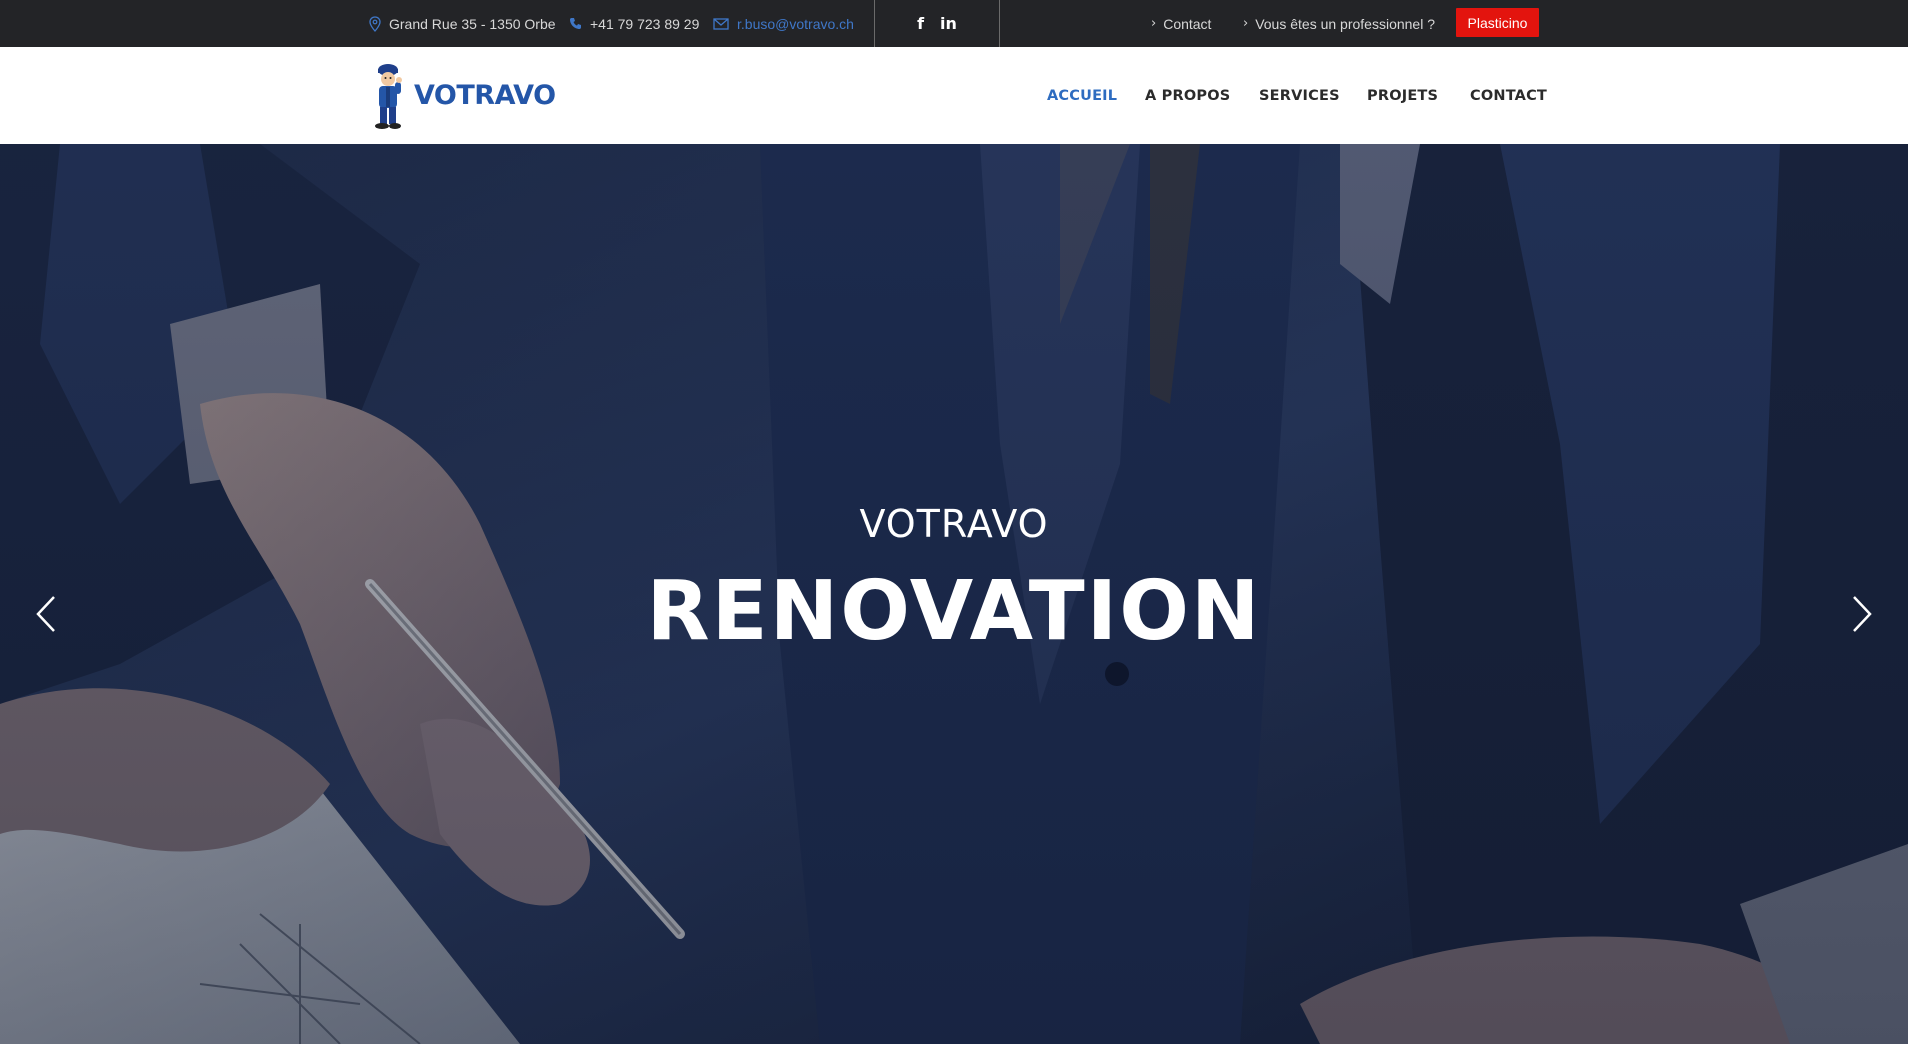  What do you see at coordinates (575, 23) in the screenshot?
I see `phone-icon` at bounding box center [575, 23].